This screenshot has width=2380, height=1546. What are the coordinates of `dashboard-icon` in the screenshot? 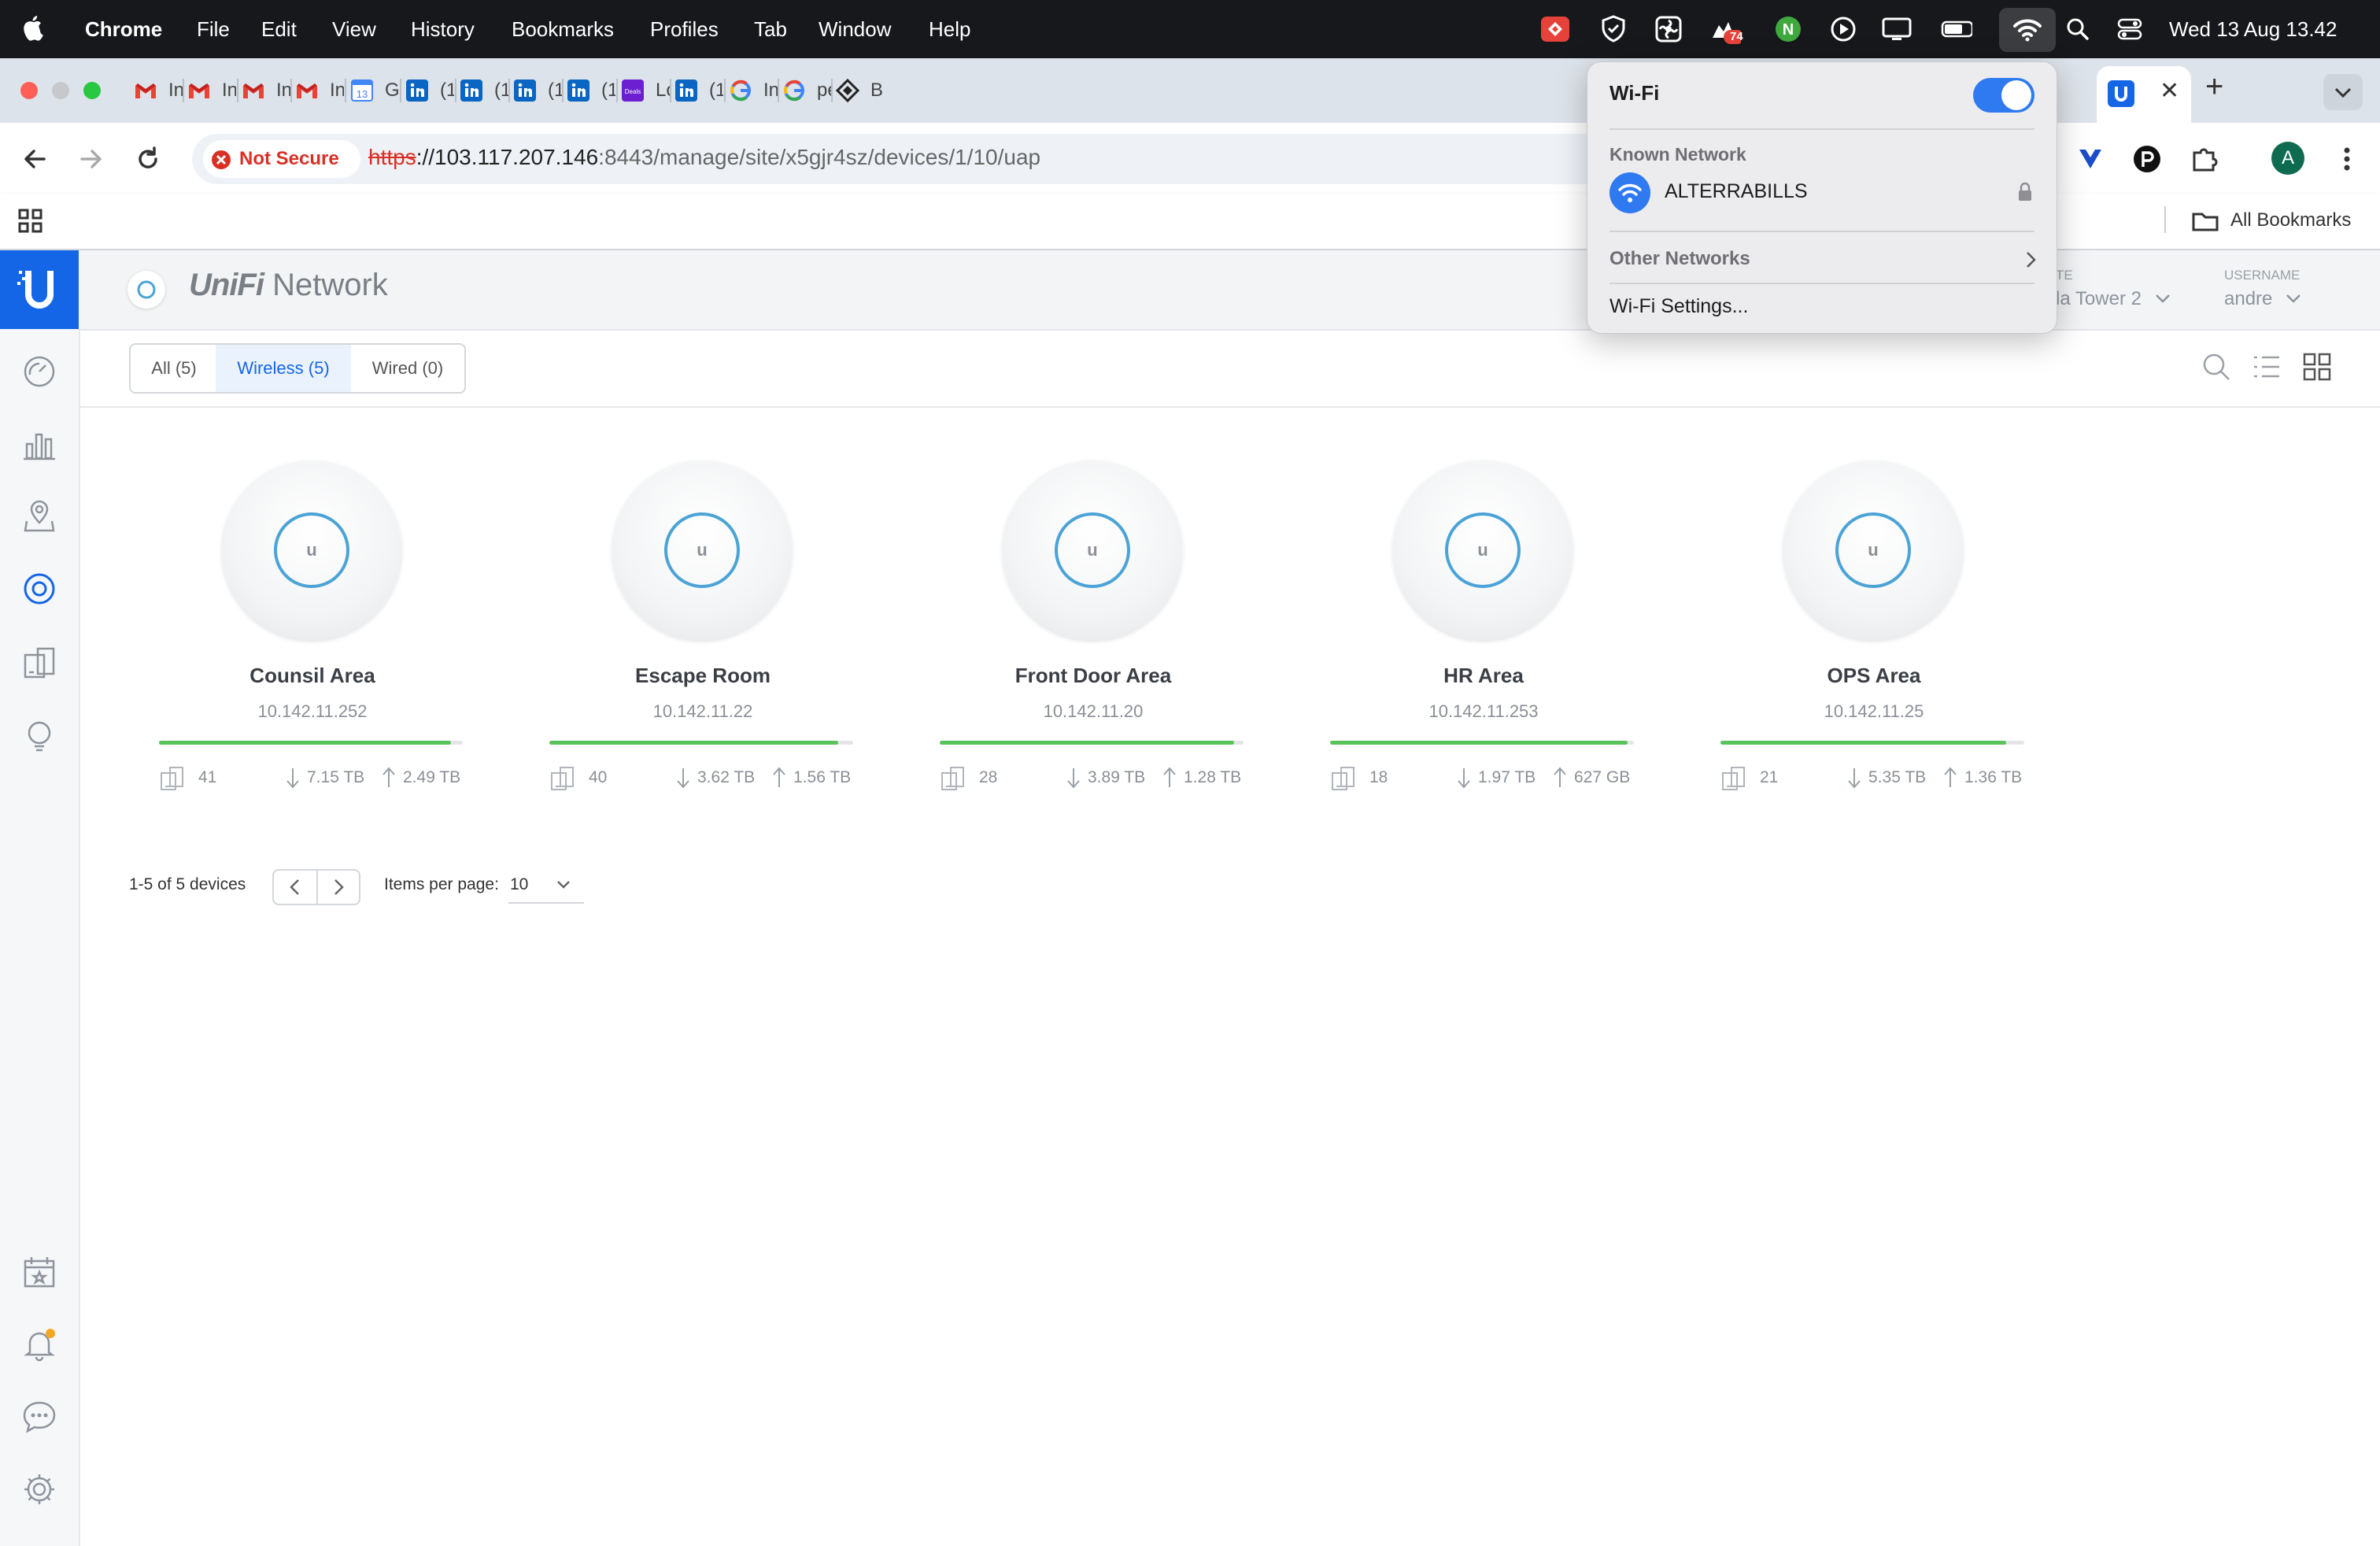 It's located at (39, 372).